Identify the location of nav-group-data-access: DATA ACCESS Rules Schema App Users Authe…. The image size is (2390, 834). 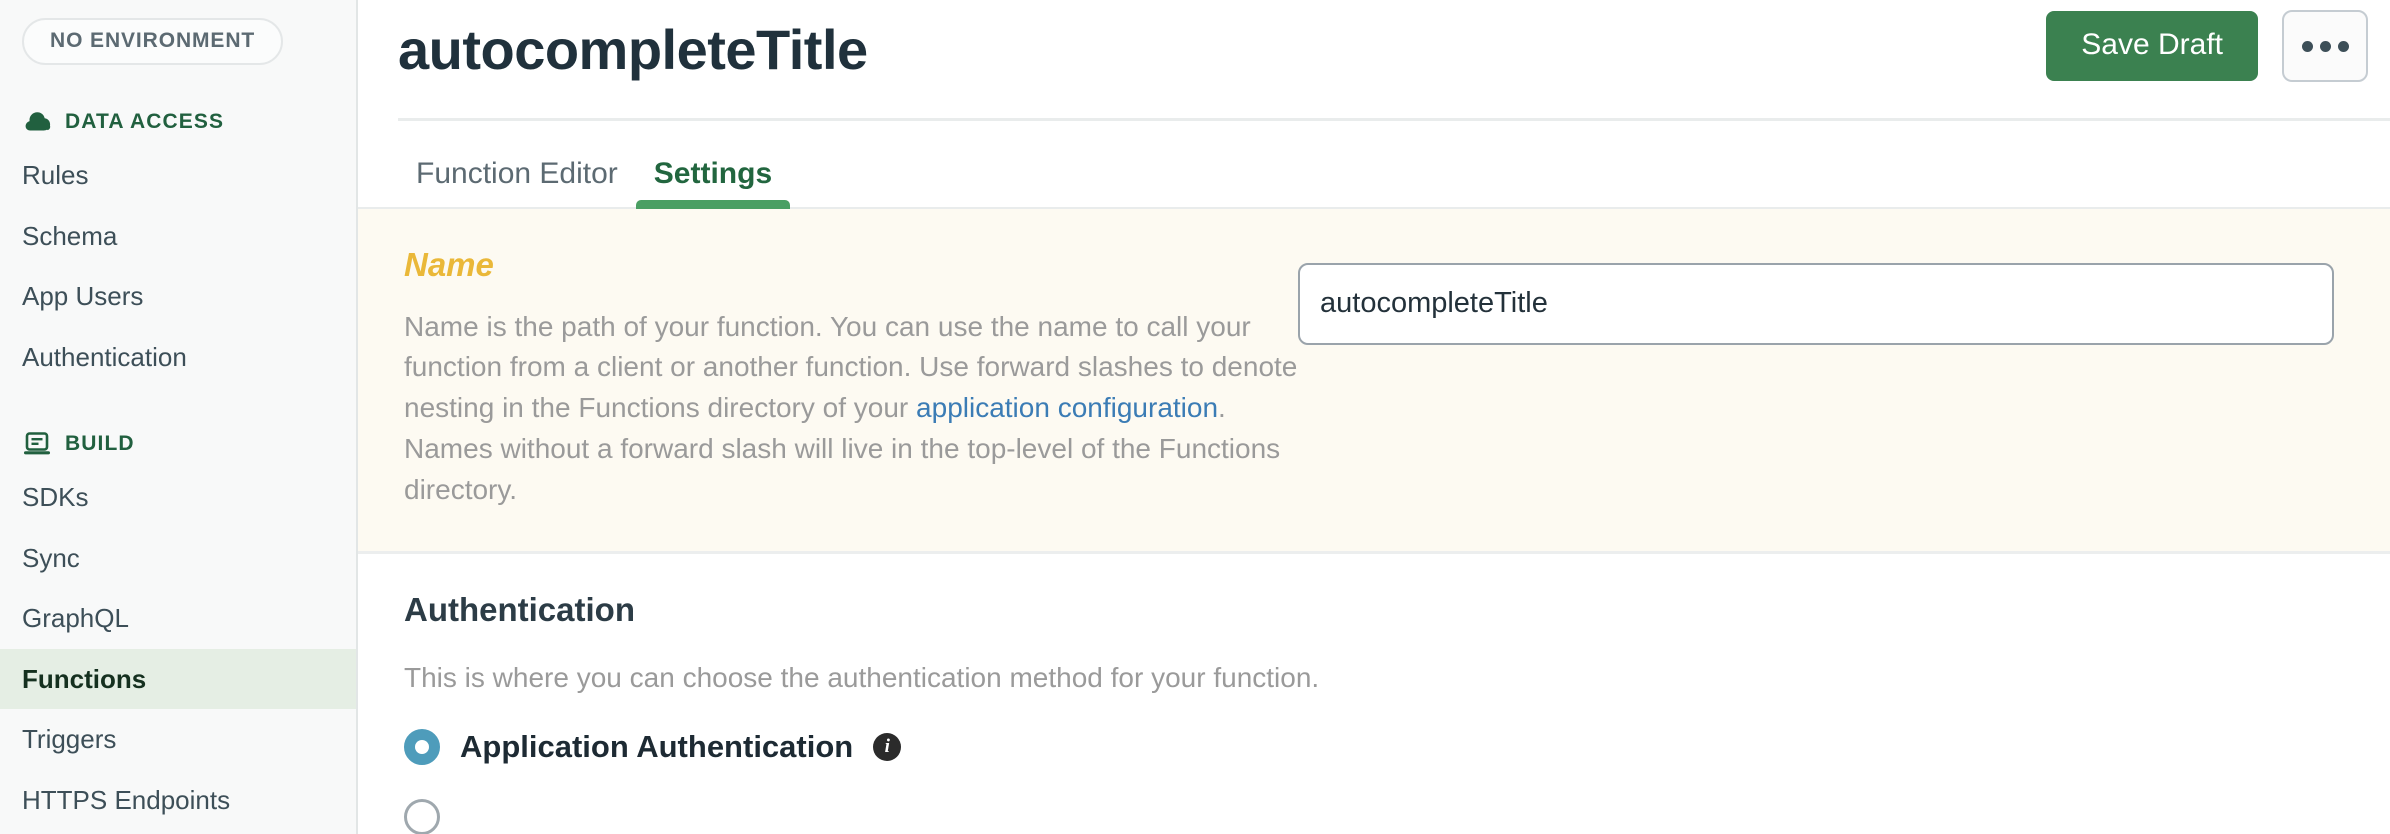
(178, 243).